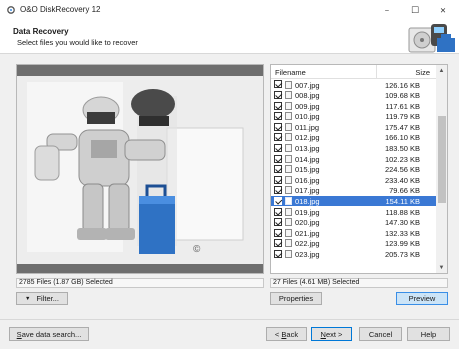 The image size is (459, 349). Describe the element at coordinates (353, 232) in the screenshot. I see `file-row: 021.jpg 132.33 KB` at that location.